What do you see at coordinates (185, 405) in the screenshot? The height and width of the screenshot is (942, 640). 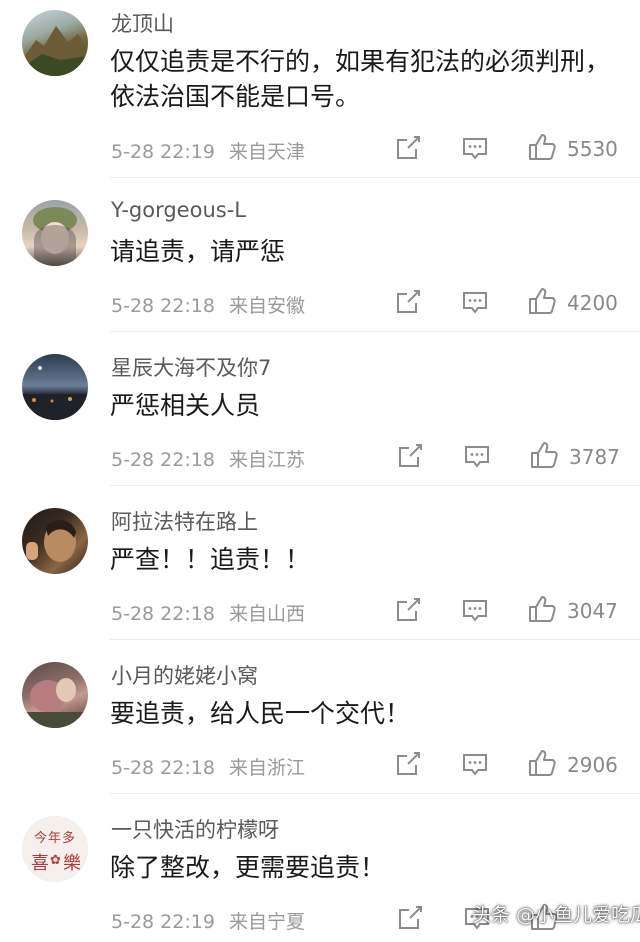 I see `comment-text: 严惩相关人员` at bounding box center [185, 405].